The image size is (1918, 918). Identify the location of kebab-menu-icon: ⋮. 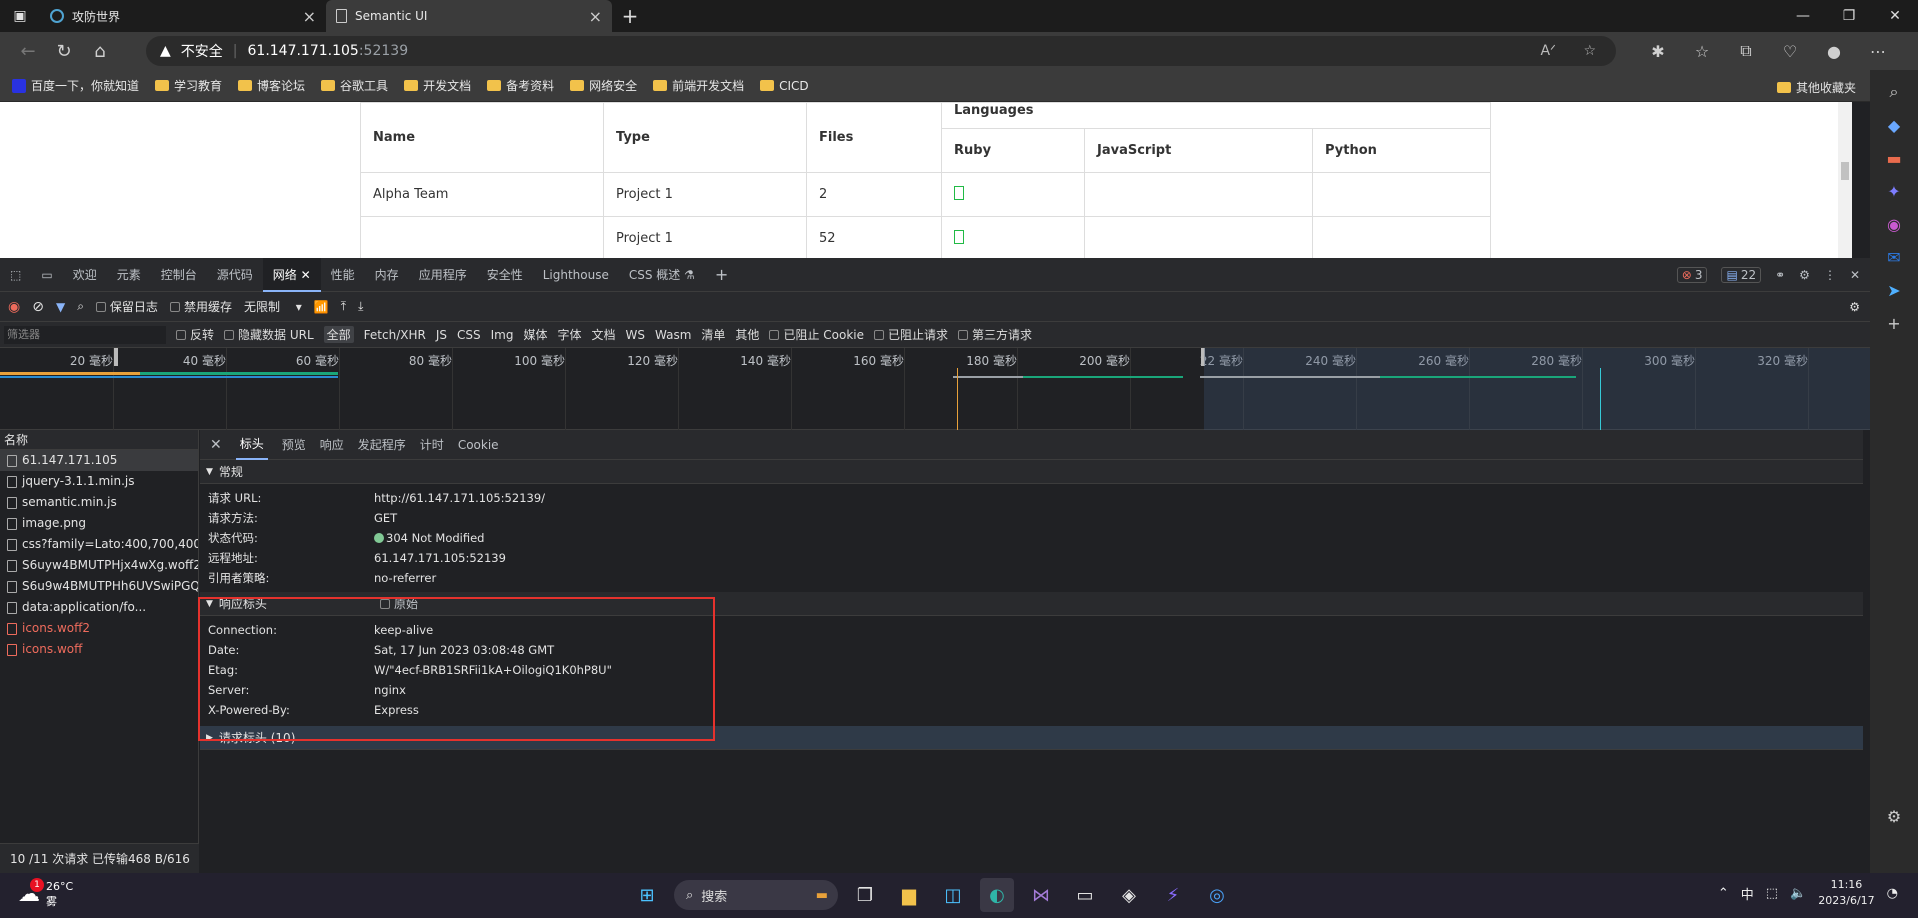
(1830, 275).